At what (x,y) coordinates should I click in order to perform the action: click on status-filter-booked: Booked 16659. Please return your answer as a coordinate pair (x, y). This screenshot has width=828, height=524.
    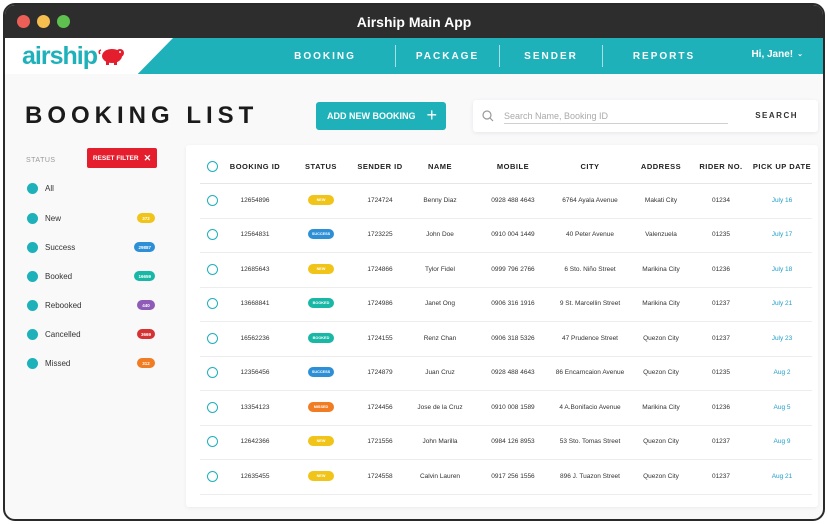
    Looking at the image, I should click on (91, 276).